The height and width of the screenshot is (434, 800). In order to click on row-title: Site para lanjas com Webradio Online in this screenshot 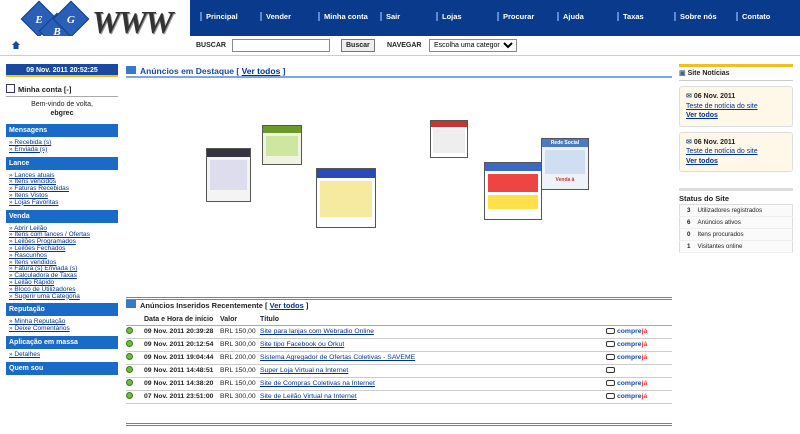, I will do `click(433, 332)`.